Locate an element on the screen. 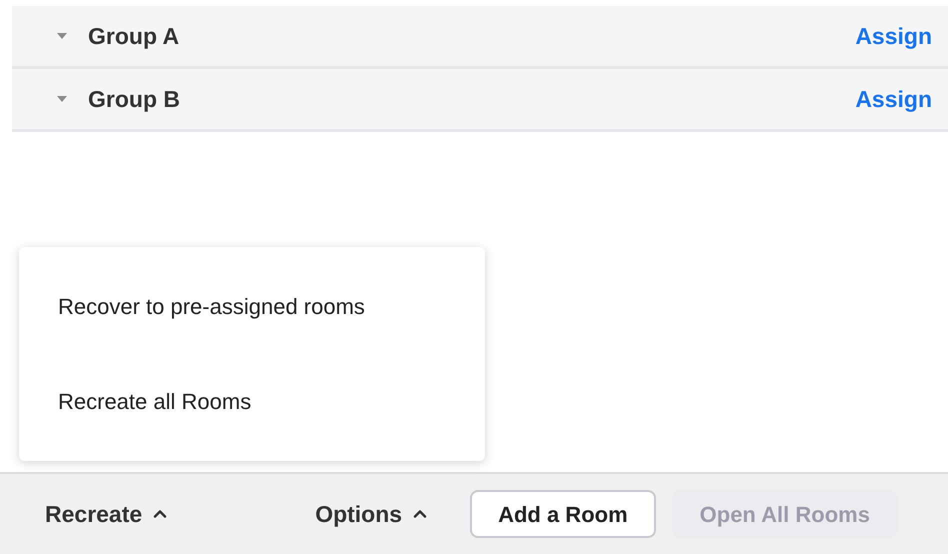 The width and height of the screenshot is (948, 554). options-dropdown: Options is located at coordinates (372, 514).